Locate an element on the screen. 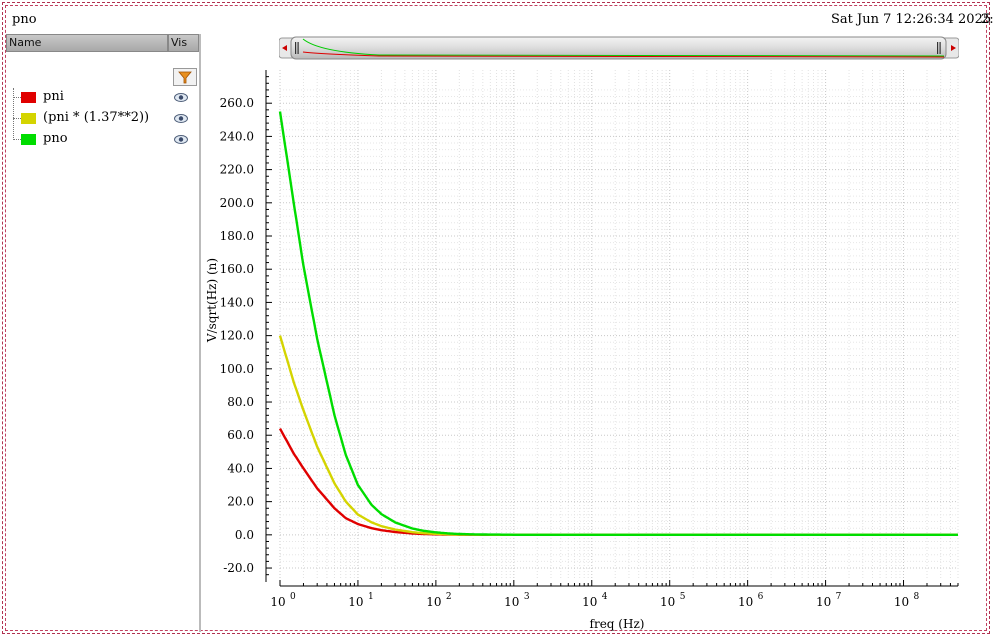  x-tick-exponent: 6 is located at coordinates (761, 597).